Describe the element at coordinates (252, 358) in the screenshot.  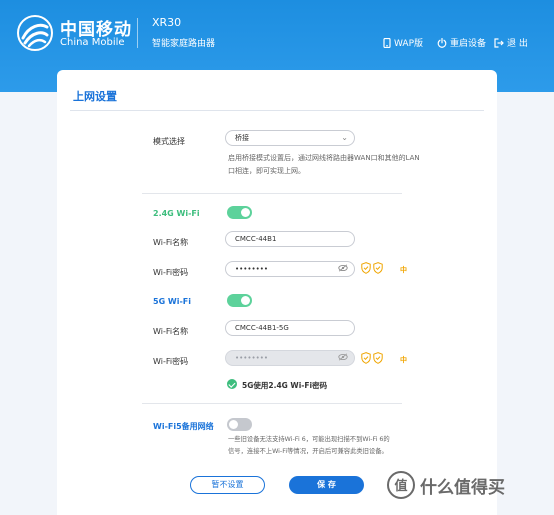
I see `wifi-5g-password-value: ••••••••` at that location.